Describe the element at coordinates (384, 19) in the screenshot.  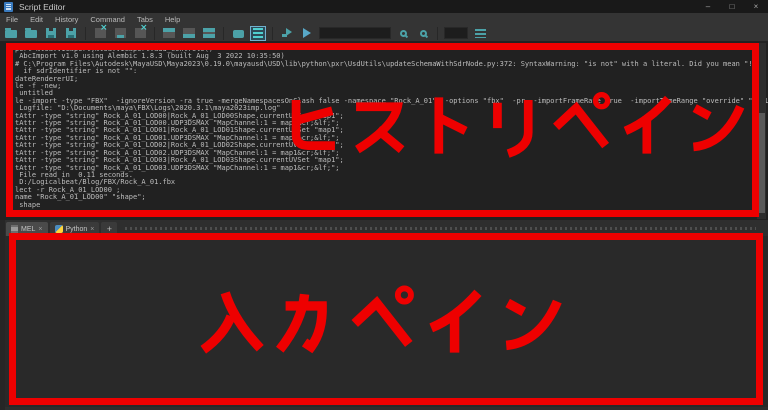
I see `menu-bar: File Edit History Command Tabs Help` at that location.